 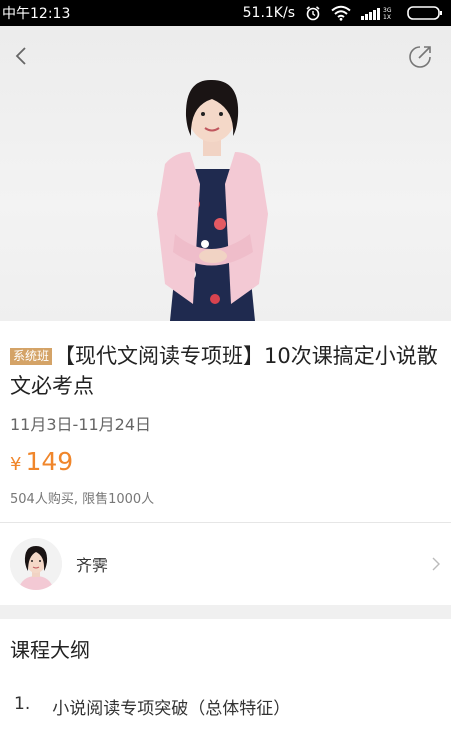 I want to click on teacher-portrait, so click(x=212, y=200).